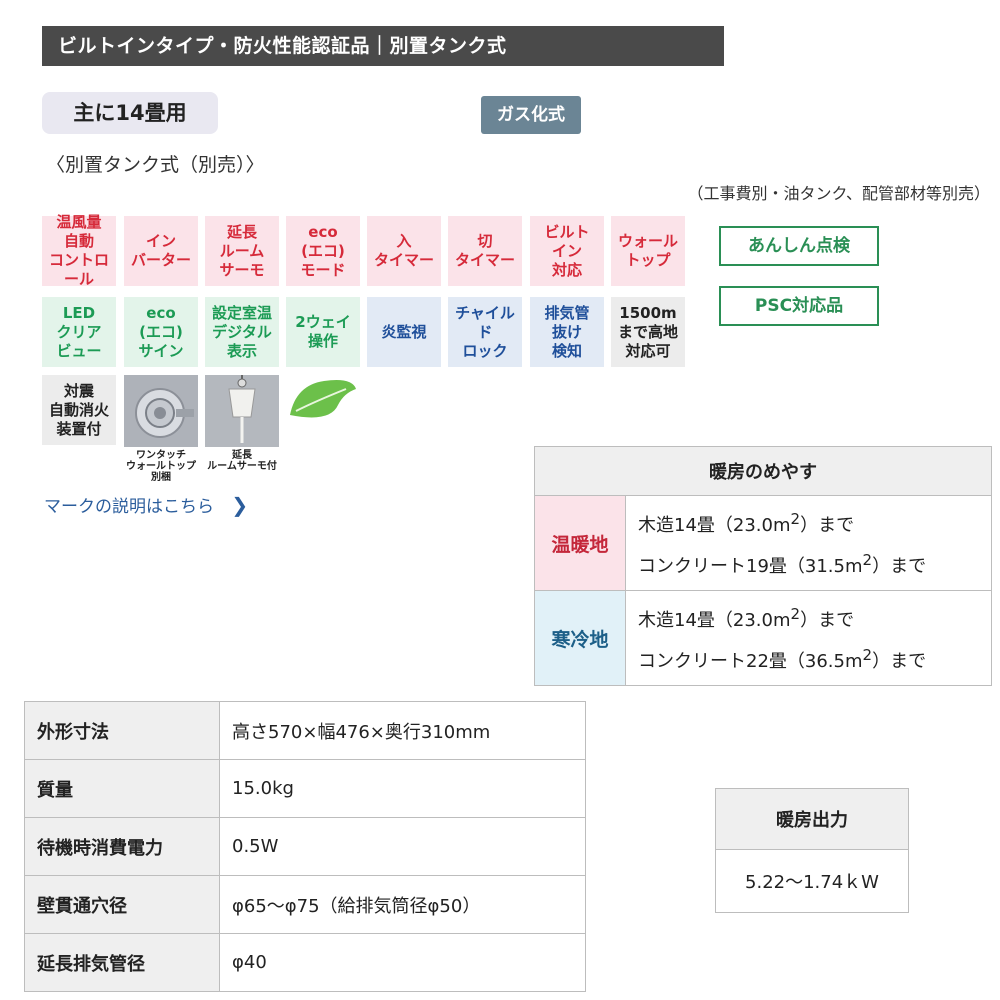  What do you see at coordinates (580, 638) in the screenshot?
I see `cold-region-label: 寒冷地` at bounding box center [580, 638].